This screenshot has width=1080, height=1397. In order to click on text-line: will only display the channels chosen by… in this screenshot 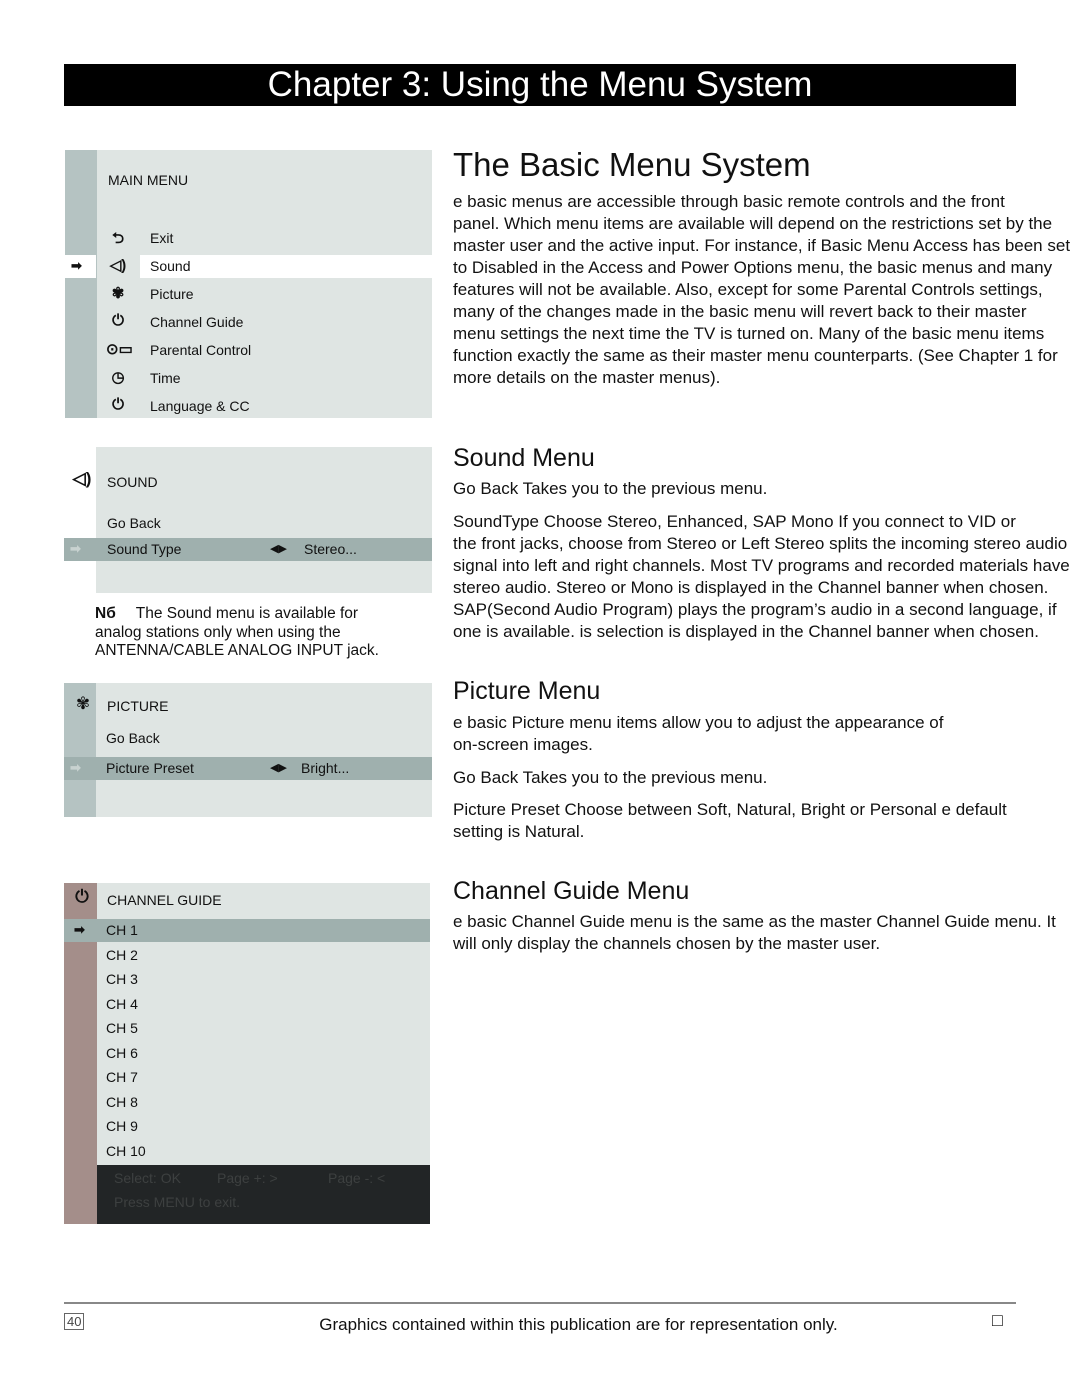, I will do `click(667, 943)`.